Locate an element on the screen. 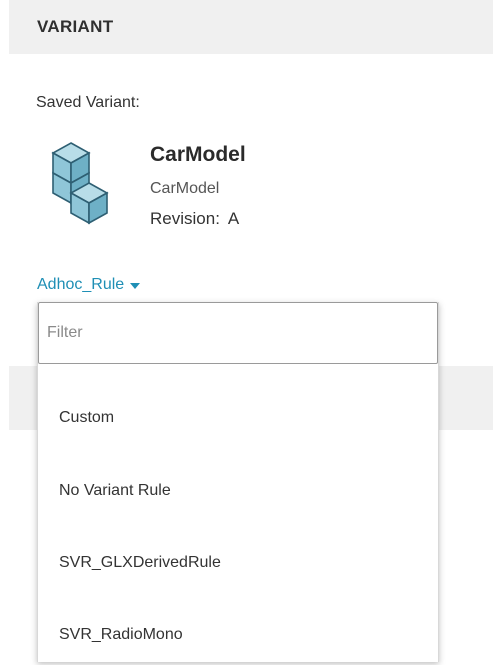 Image resolution: width=493 pixels, height=665 pixels. caret-down-icon is located at coordinates (135, 286).